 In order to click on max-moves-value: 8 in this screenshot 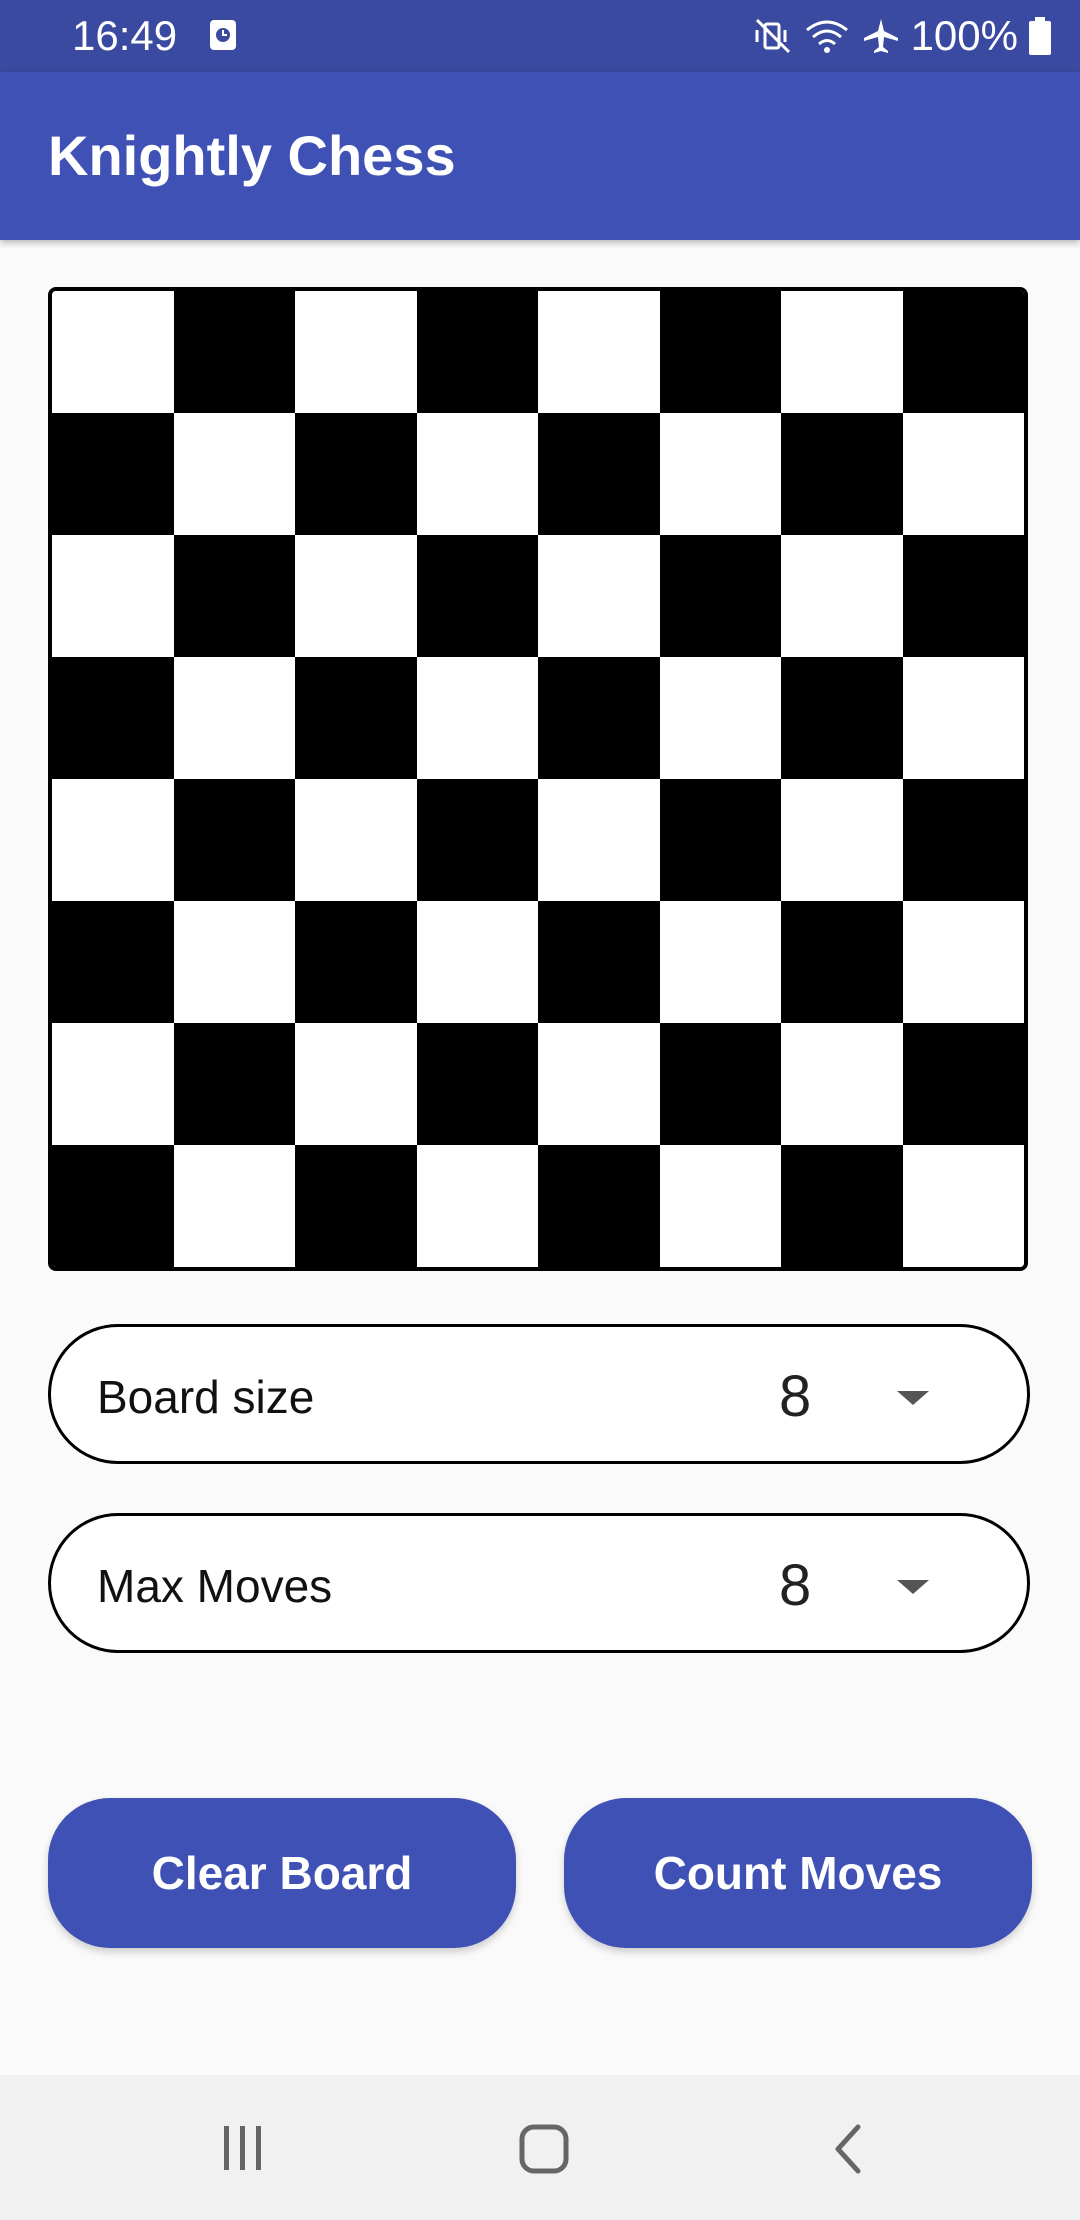, I will do `click(795, 1585)`.